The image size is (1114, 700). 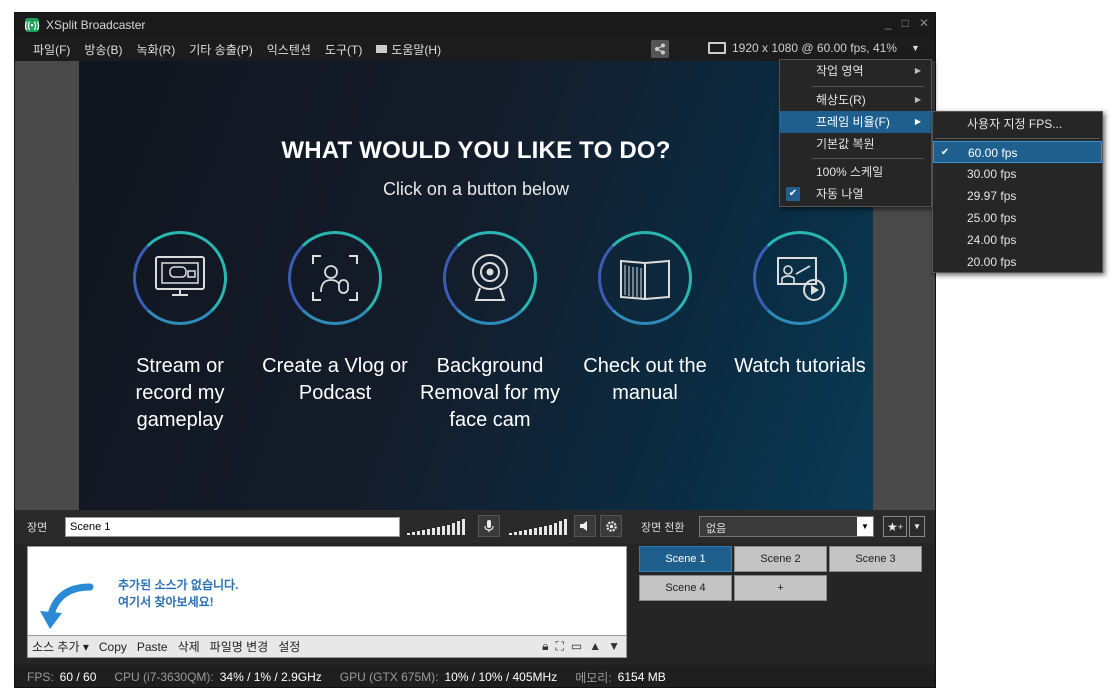 I want to click on empty-source-line2: 여기서 찾아보세요!, so click(x=166, y=602).